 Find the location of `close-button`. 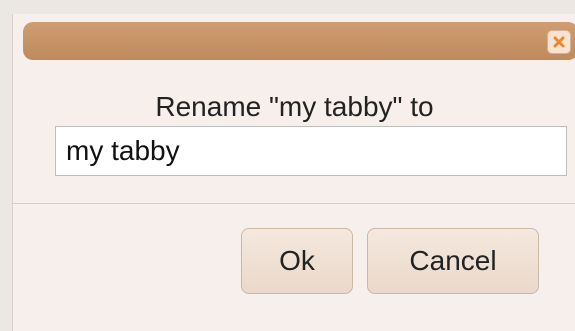

close-button is located at coordinates (559, 42).